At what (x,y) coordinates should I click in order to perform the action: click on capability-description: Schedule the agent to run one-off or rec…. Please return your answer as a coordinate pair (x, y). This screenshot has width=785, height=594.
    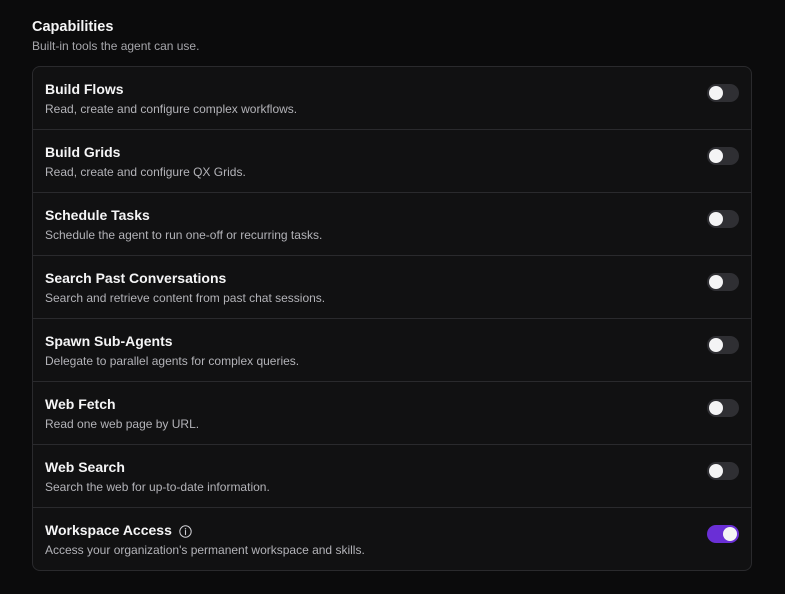
    Looking at the image, I should click on (184, 235).